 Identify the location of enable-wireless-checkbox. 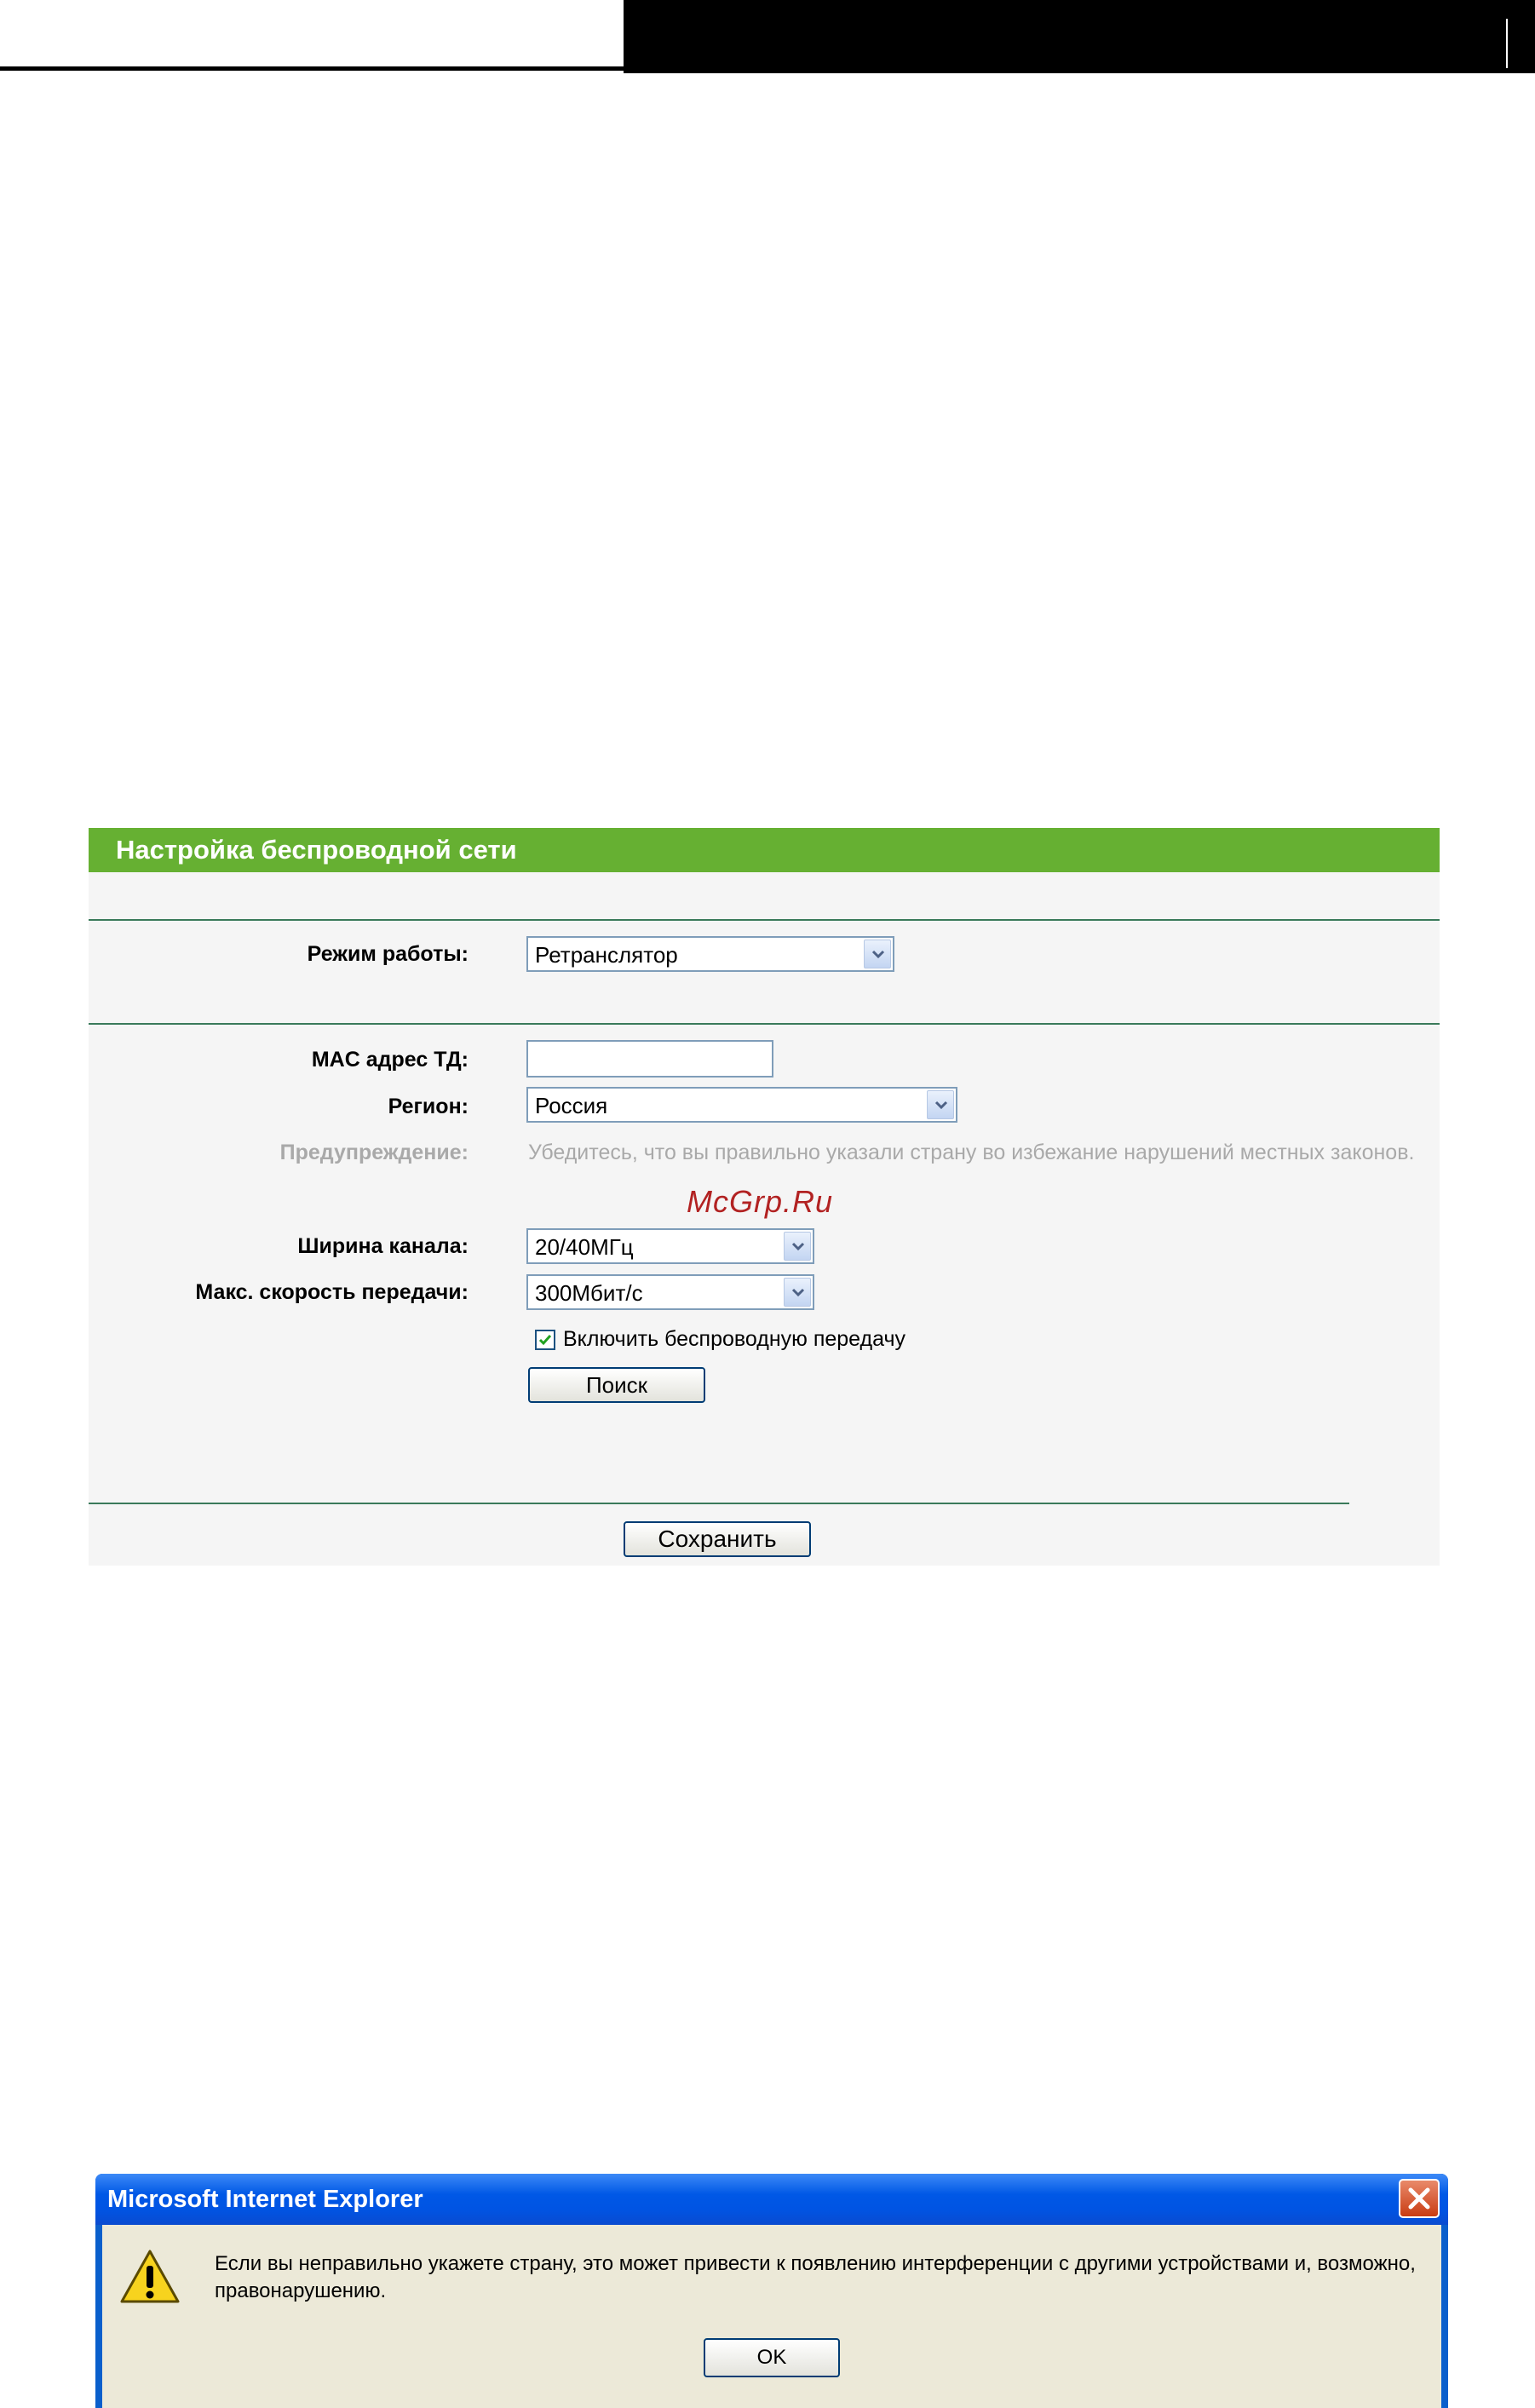
(545, 1340).